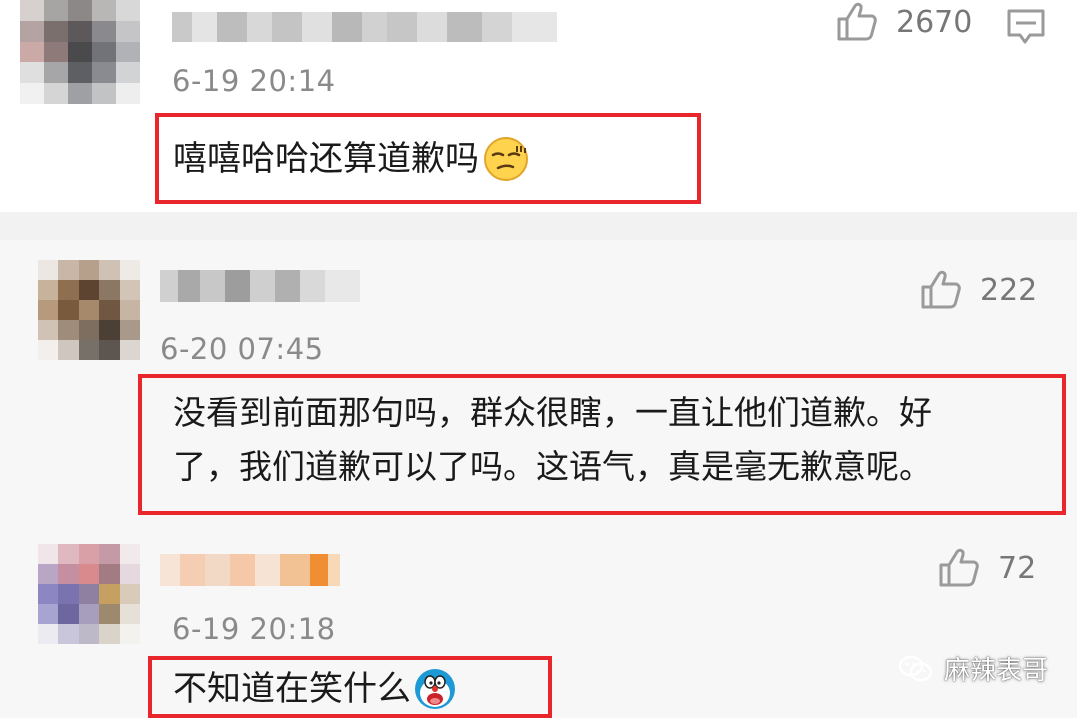  Describe the element at coordinates (254, 81) in the screenshot. I see `comment-time: 6-19 20:14` at that location.